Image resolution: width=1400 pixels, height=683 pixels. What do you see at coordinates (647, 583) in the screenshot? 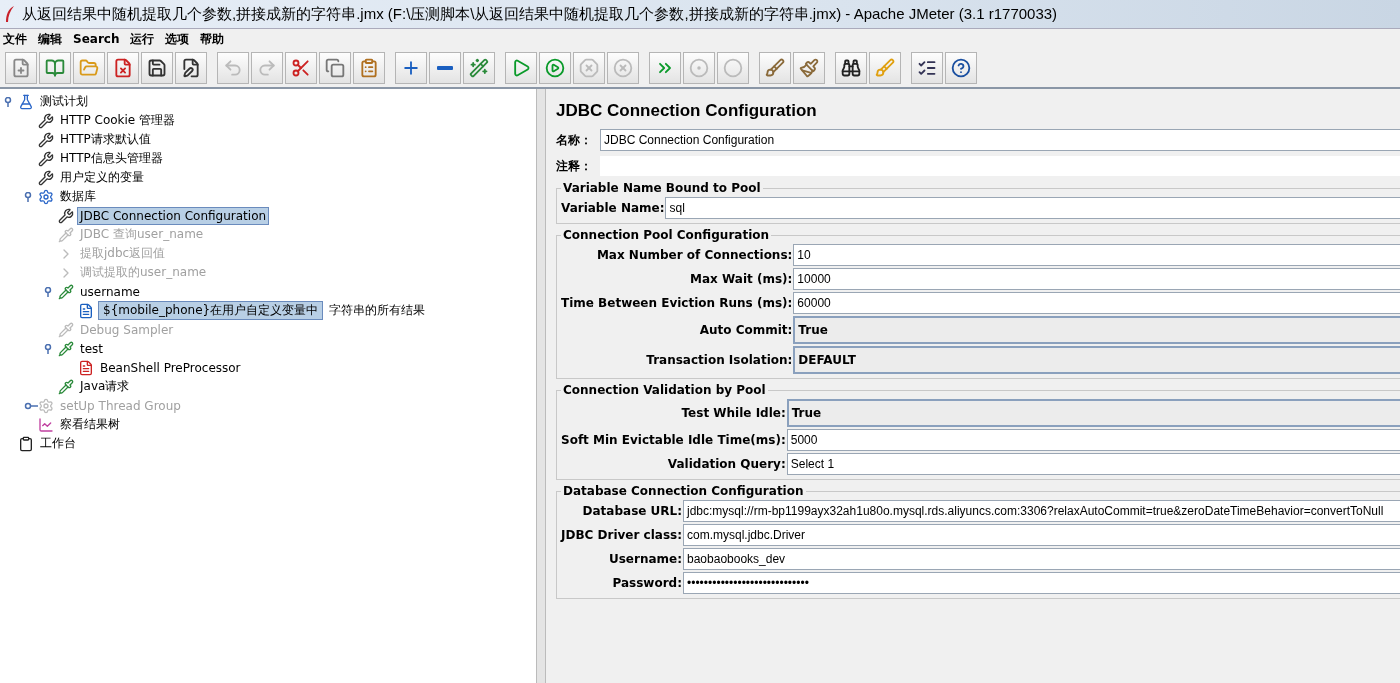
I see `field-label: Password:` at bounding box center [647, 583].